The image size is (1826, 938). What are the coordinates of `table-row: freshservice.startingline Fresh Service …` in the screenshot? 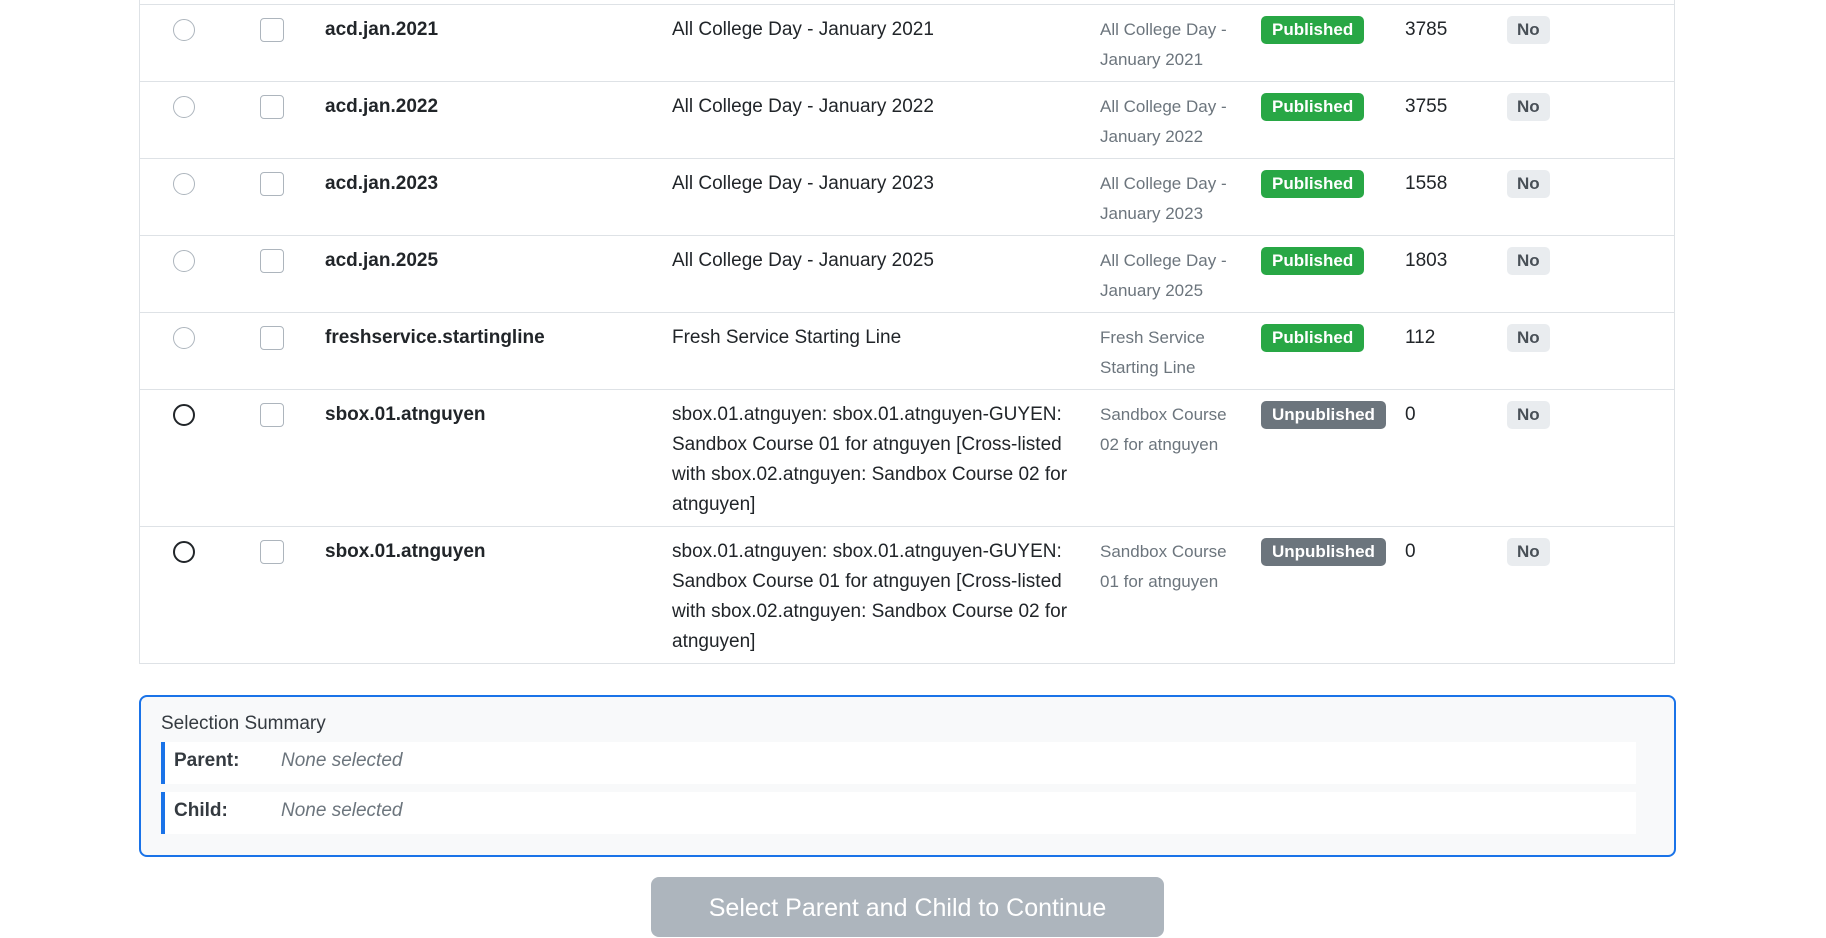 It's located at (907, 351).